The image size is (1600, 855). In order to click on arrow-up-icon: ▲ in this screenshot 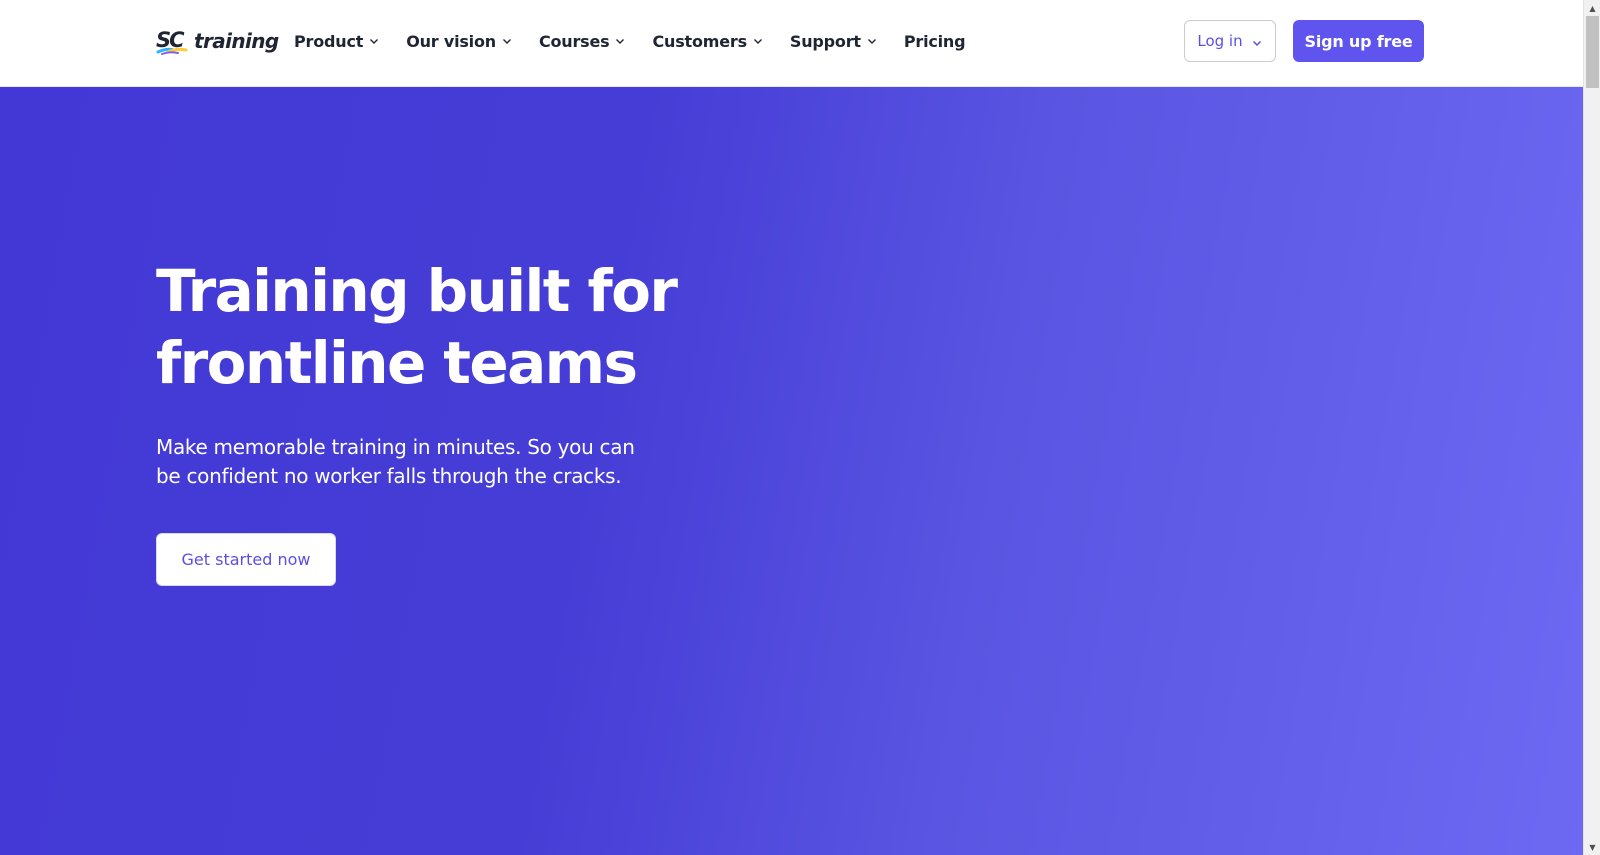, I will do `click(1592, 8)`.